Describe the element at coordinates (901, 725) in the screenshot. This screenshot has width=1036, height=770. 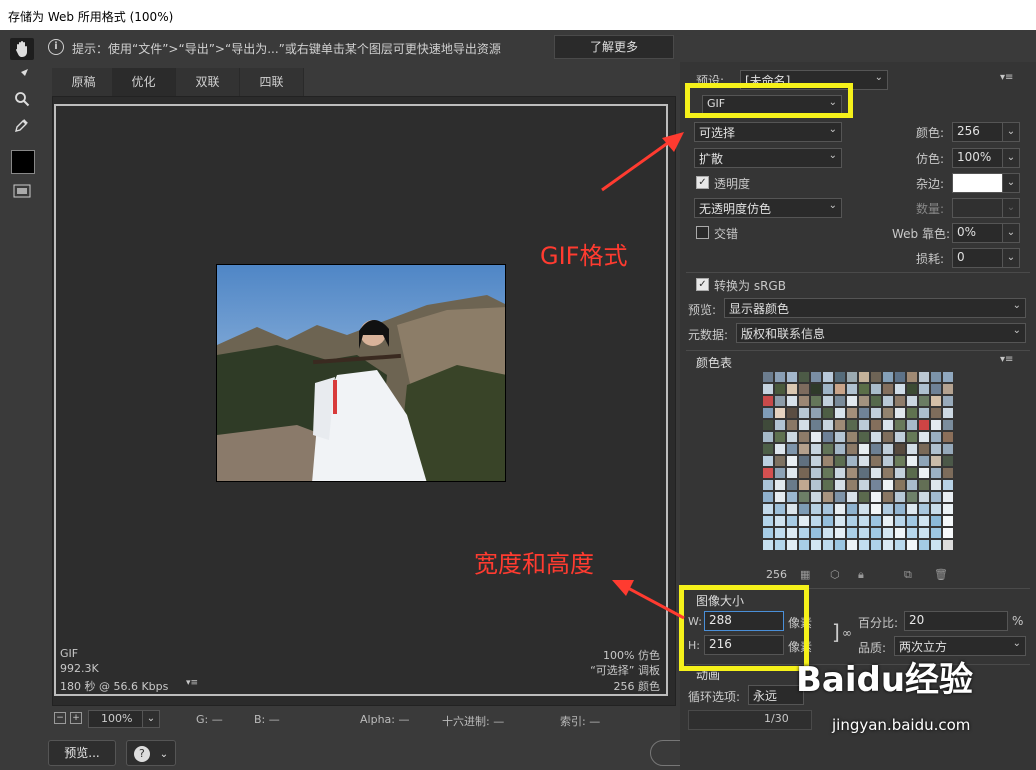
I see `watermark-url: jingyan.baidu.com` at that location.